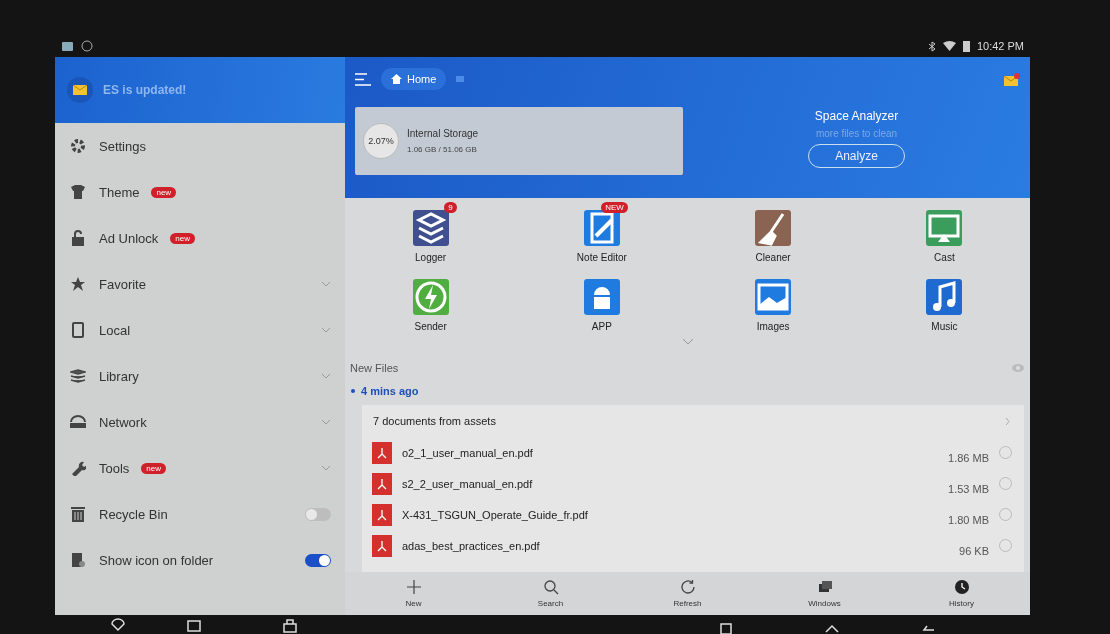 The height and width of the screenshot is (634, 1110). What do you see at coordinates (944, 326) in the screenshot?
I see `tool-label: Music` at bounding box center [944, 326].